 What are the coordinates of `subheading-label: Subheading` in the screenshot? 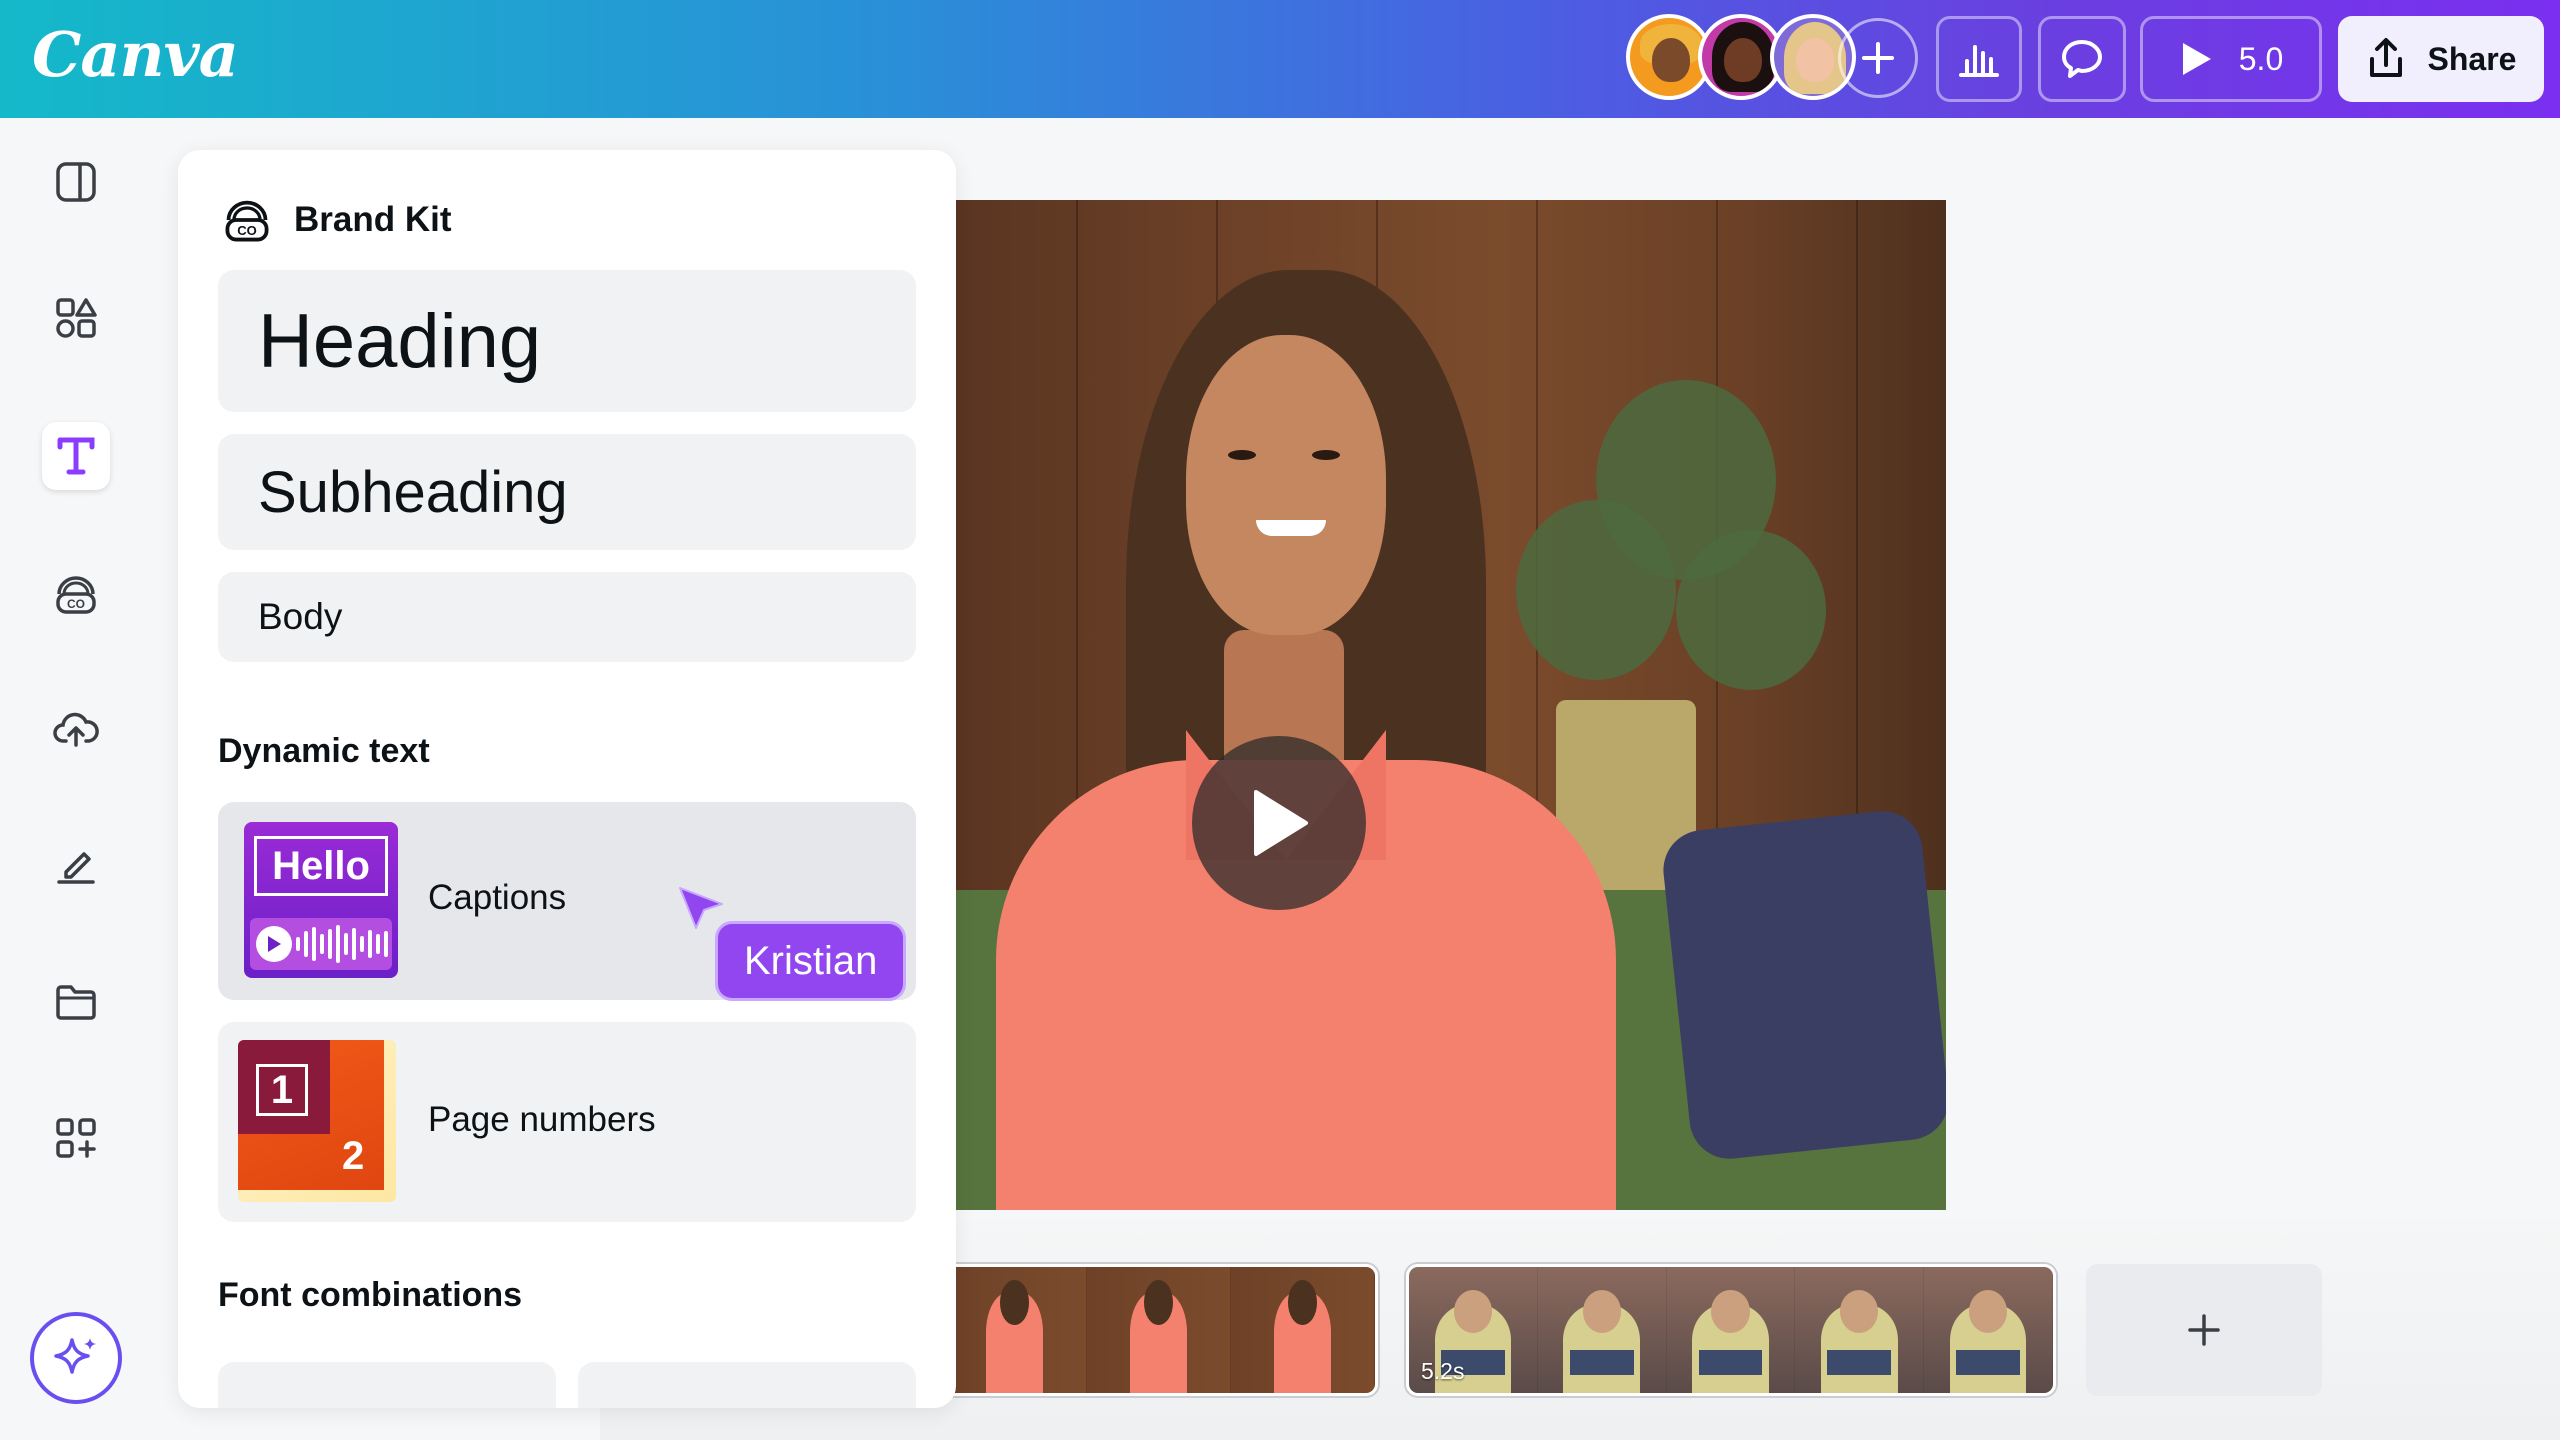 It's located at (413, 492).